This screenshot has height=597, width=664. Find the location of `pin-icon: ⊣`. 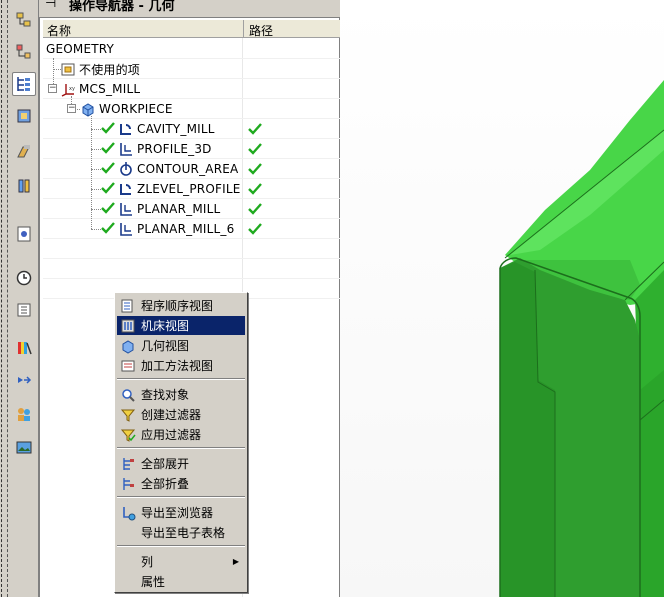

pin-icon: ⊣ is located at coordinates (50, 5).